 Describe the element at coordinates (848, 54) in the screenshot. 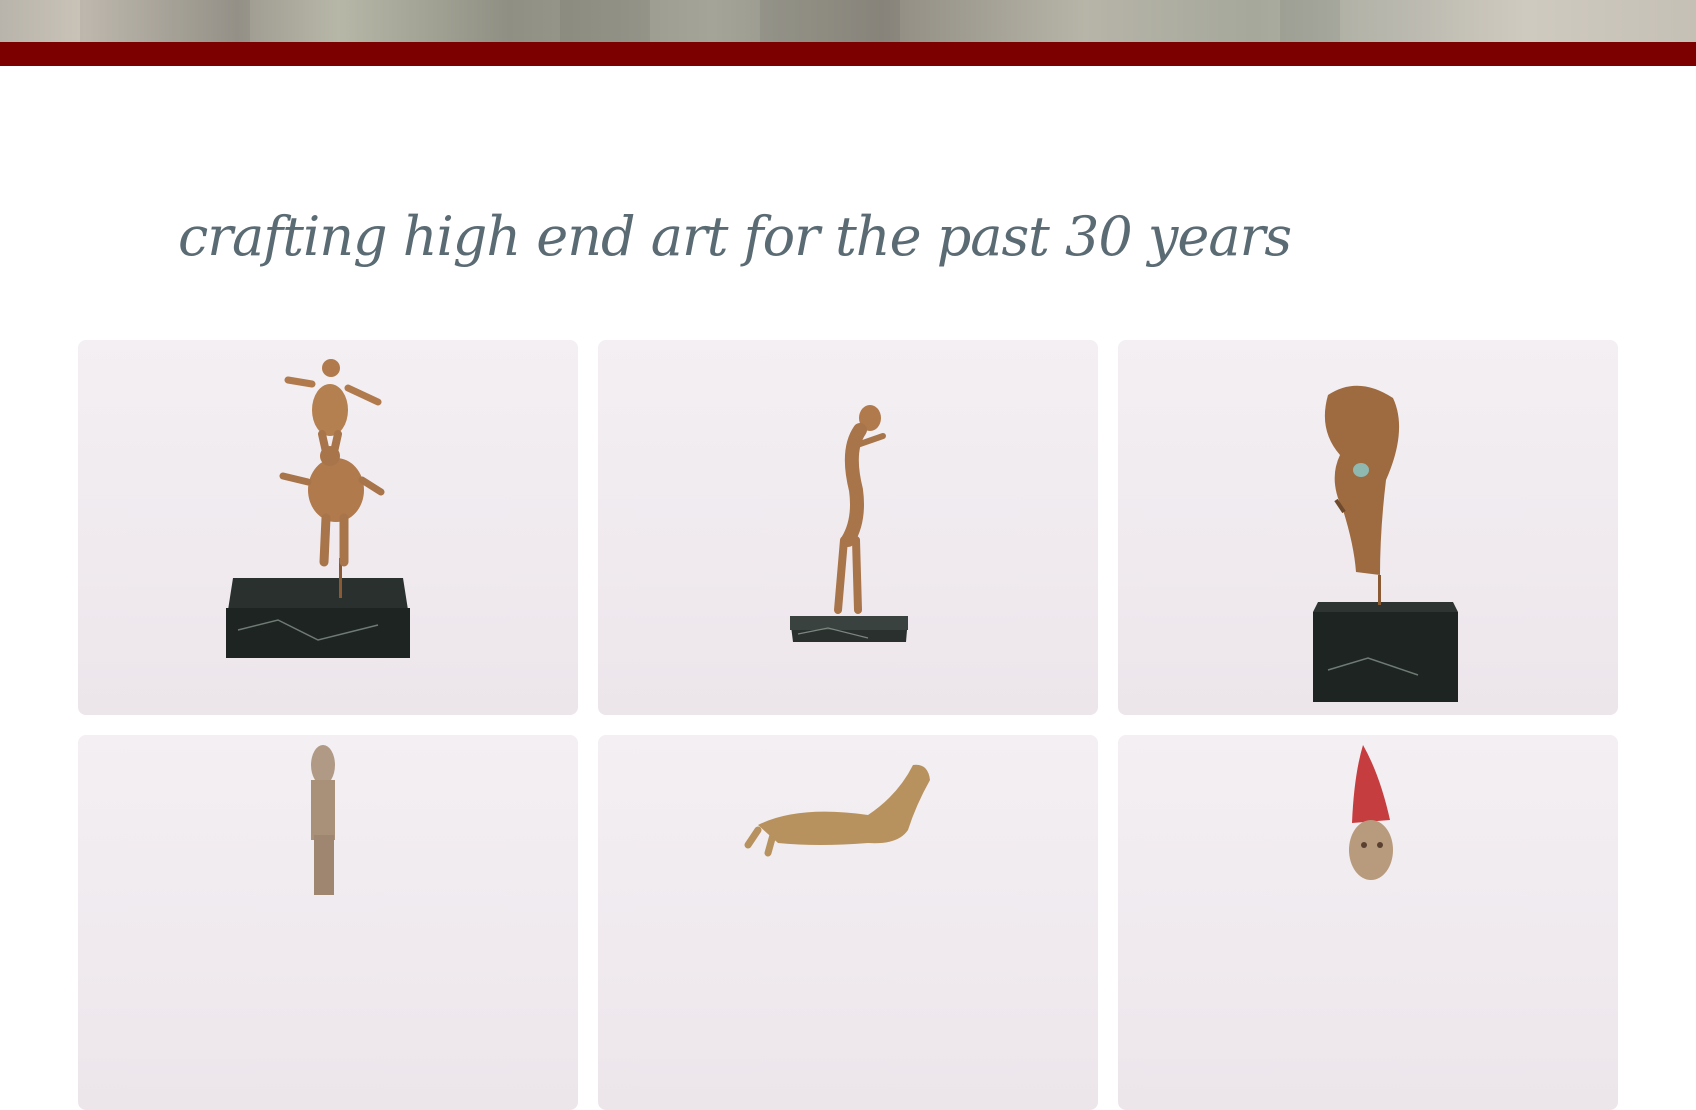

I see `header-accent-bar` at that location.